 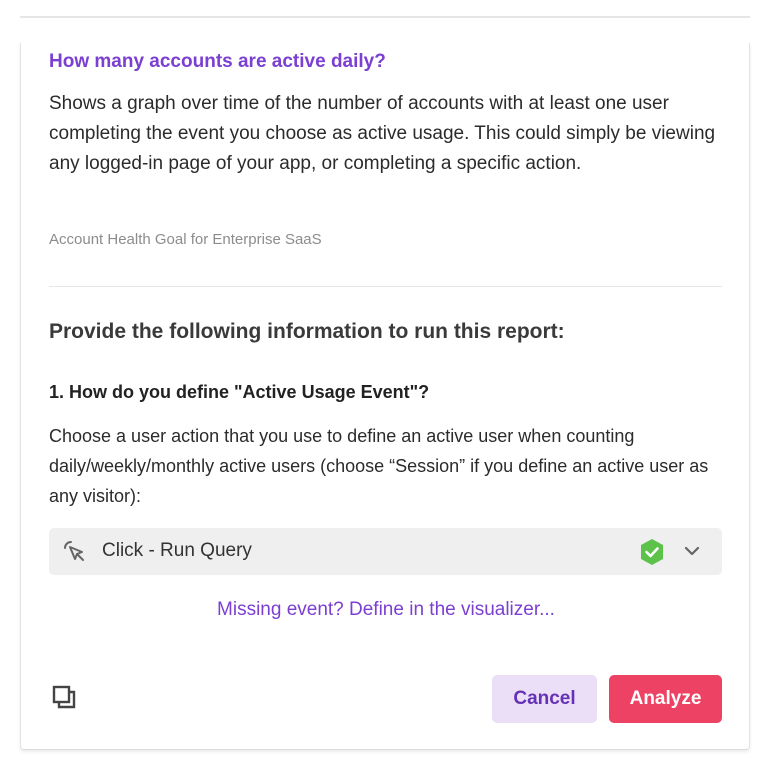 What do you see at coordinates (177, 550) in the screenshot?
I see `selected-event: Click - Run Query` at bounding box center [177, 550].